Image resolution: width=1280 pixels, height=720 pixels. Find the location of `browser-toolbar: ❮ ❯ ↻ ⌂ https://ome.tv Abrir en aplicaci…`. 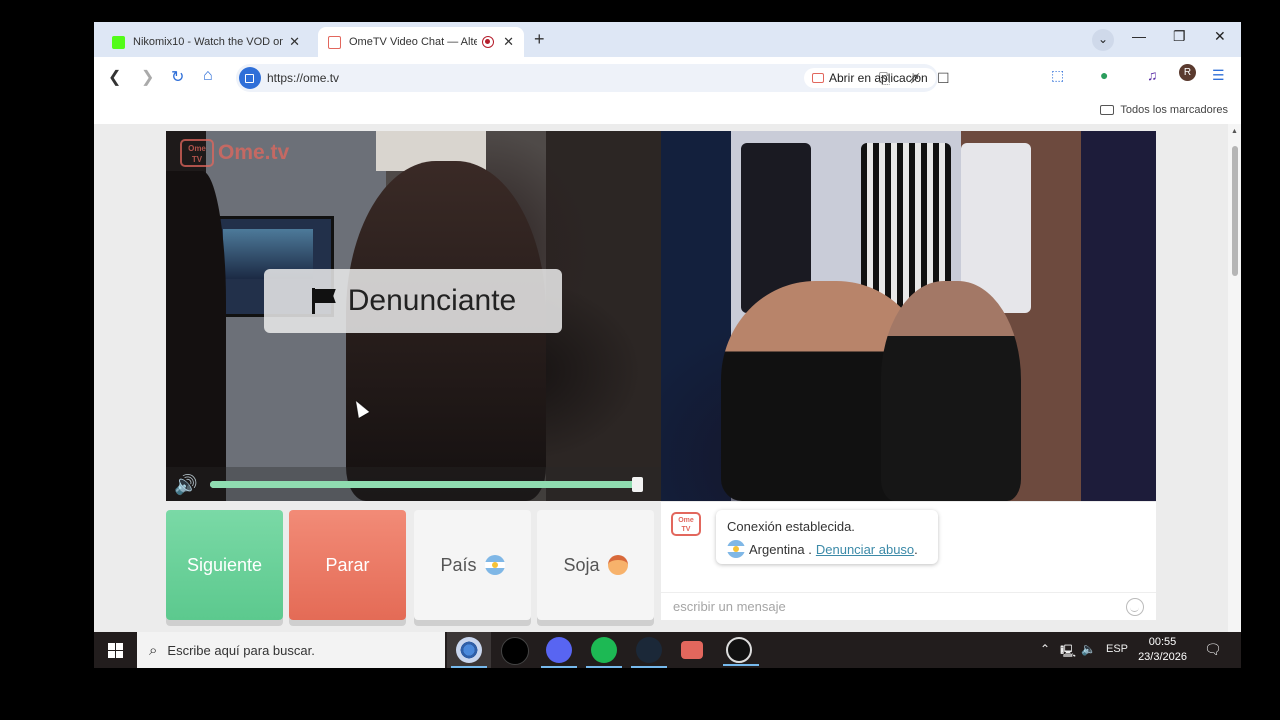

browser-toolbar: ❮ ❯ ↻ ⌂ https://ome.tv Abrir en aplicaci… is located at coordinates (667, 78).